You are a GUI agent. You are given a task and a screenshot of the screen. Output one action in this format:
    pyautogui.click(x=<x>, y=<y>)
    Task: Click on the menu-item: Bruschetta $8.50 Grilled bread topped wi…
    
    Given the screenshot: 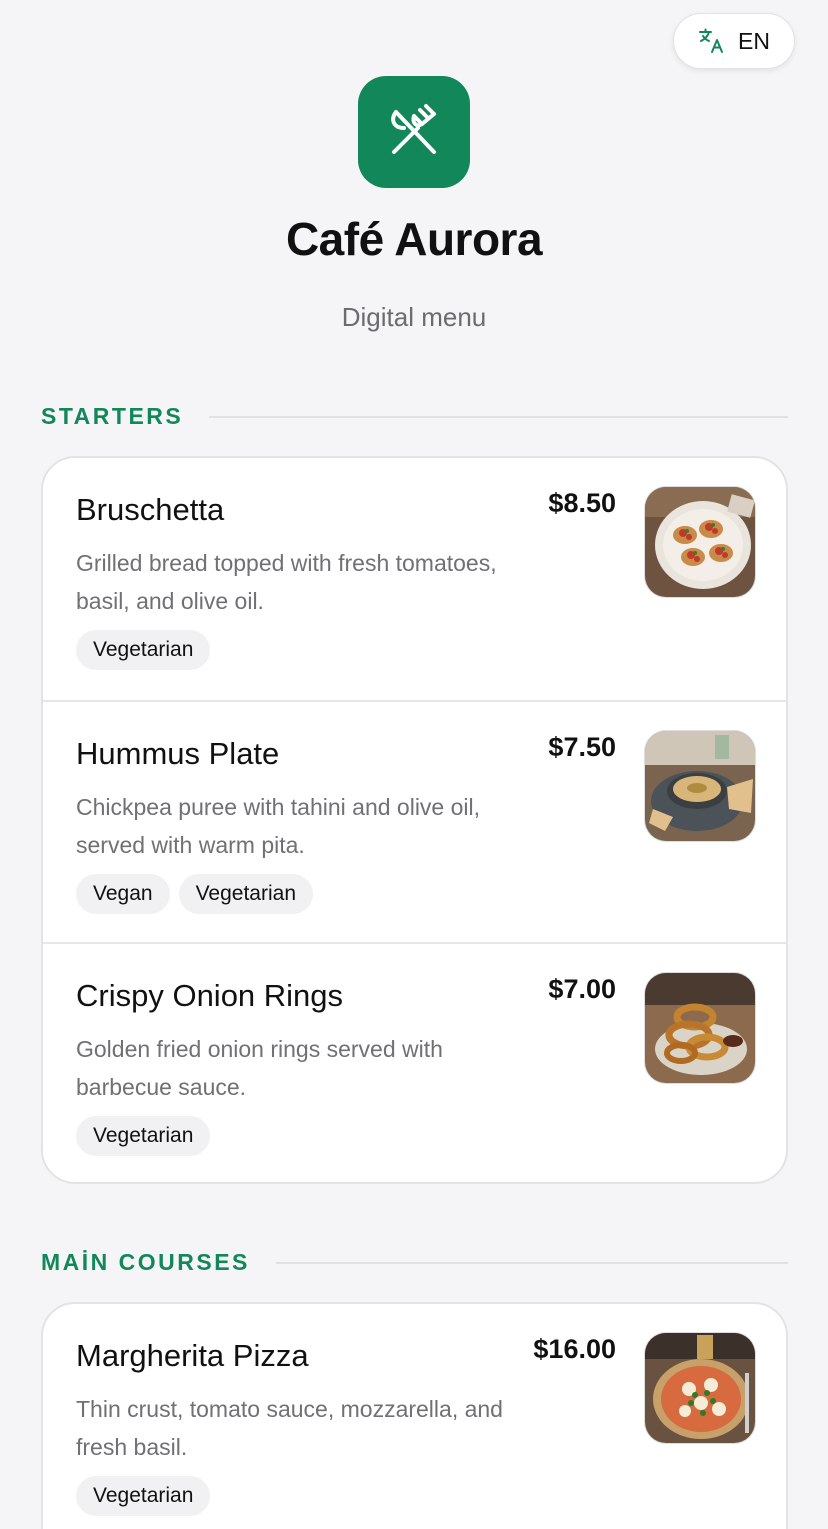 What is the action you would take?
    pyautogui.click(x=414, y=579)
    